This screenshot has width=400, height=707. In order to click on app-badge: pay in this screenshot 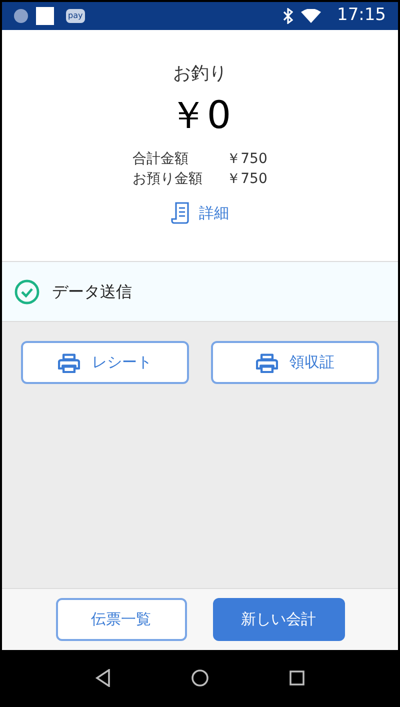, I will do `click(75, 16)`.